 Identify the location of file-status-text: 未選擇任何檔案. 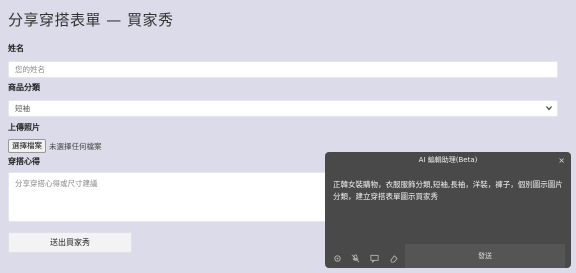
(75, 146).